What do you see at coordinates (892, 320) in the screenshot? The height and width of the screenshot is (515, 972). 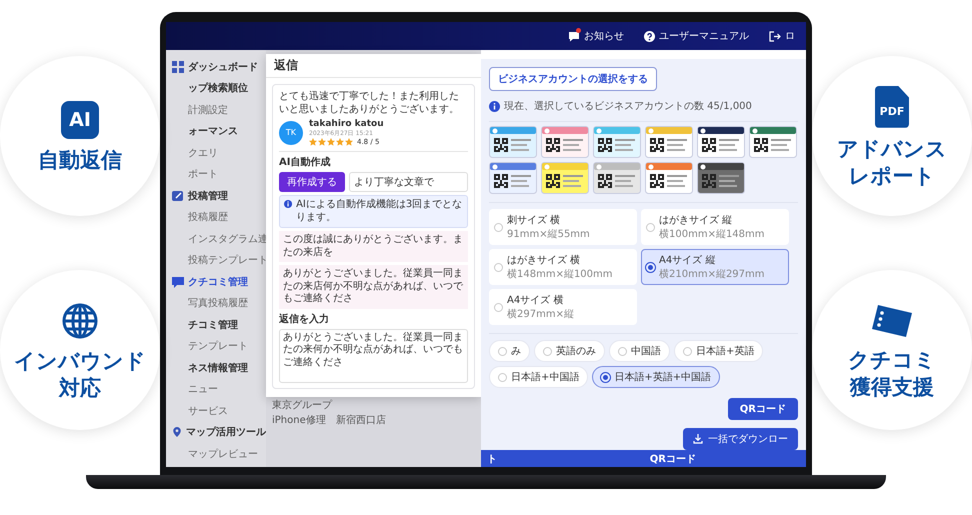 I see `ticket-icon` at bounding box center [892, 320].